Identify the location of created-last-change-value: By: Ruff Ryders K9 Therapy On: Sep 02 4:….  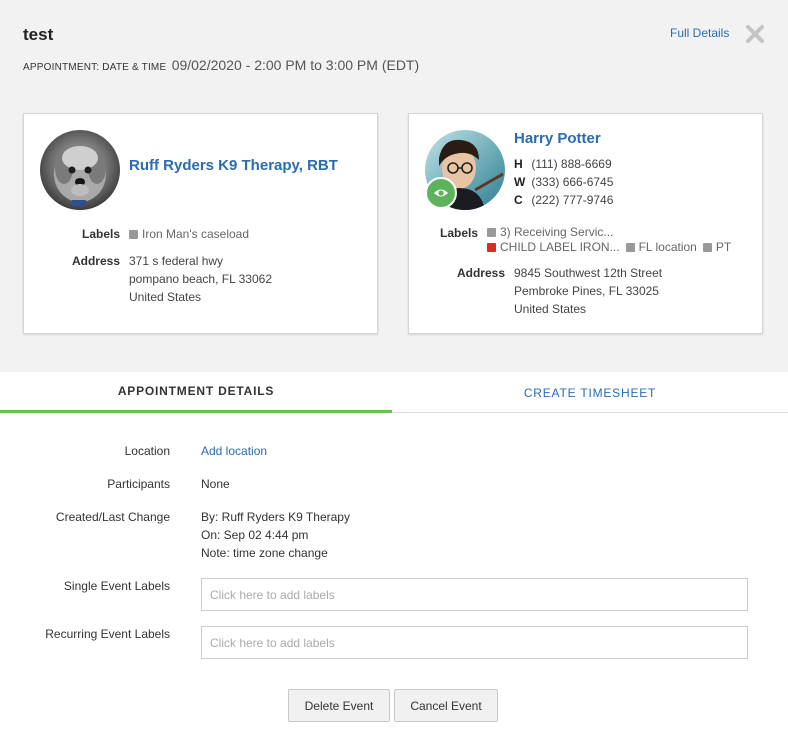
(275, 535).